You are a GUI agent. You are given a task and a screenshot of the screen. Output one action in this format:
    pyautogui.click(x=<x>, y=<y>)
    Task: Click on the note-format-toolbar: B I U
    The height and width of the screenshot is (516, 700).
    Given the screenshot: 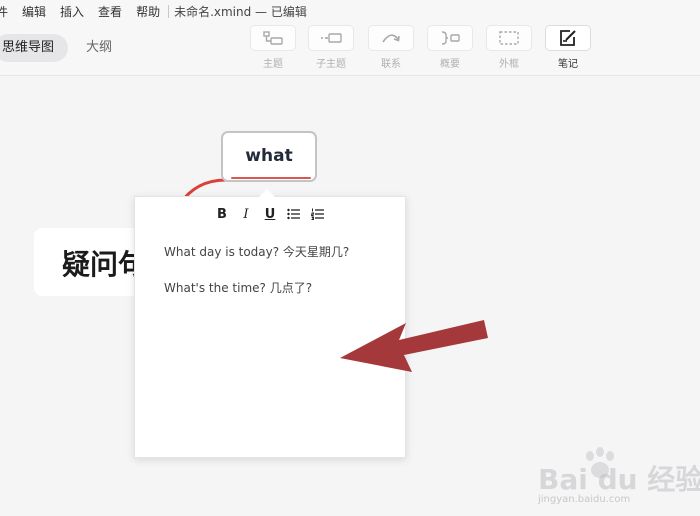 What is the action you would take?
    pyautogui.click(x=270, y=214)
    